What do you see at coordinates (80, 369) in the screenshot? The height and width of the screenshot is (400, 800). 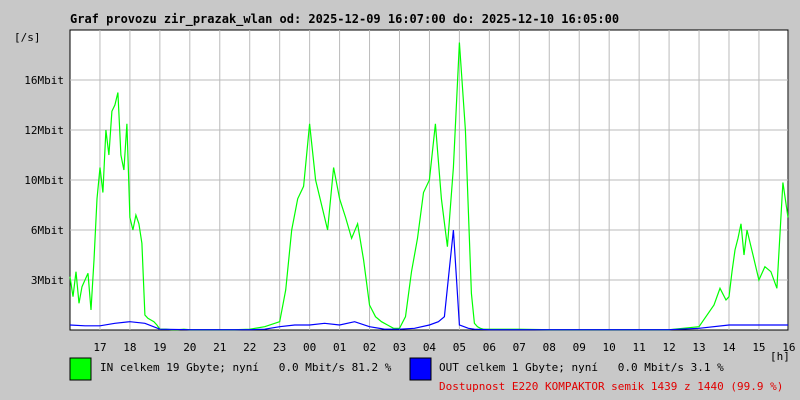 I see `legend-swatch-in` at bounding box center [80, 369].